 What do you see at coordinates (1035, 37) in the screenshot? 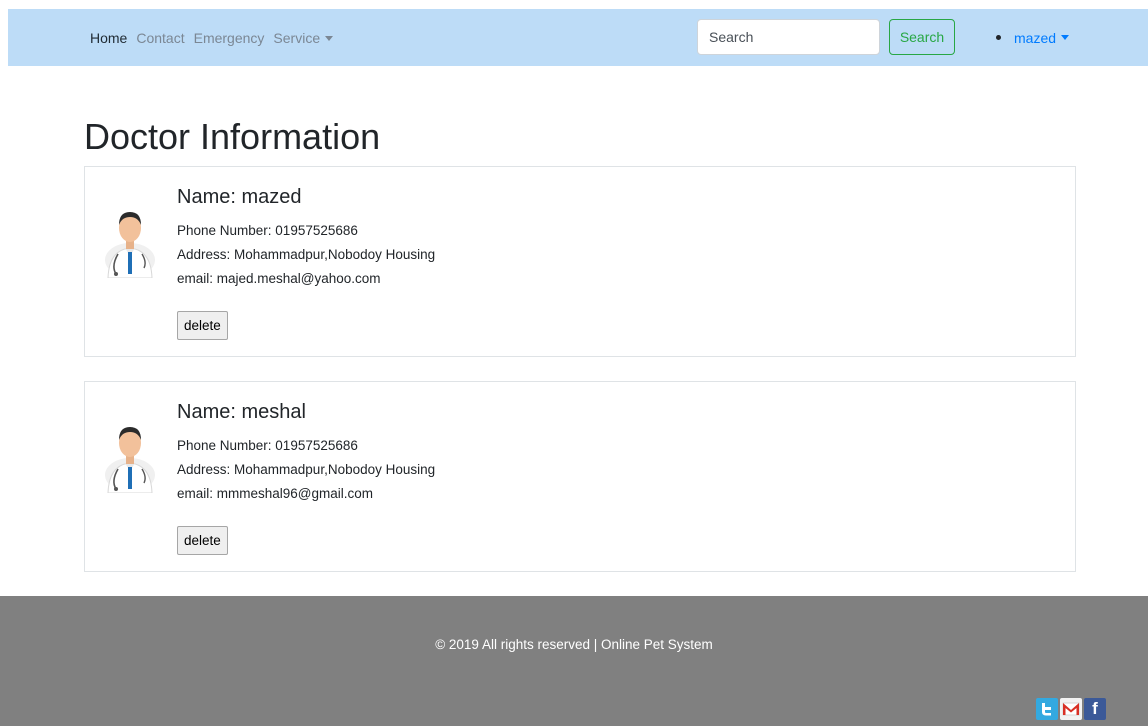
I see `user-name: mazed` at bounding box center [1035, 37].